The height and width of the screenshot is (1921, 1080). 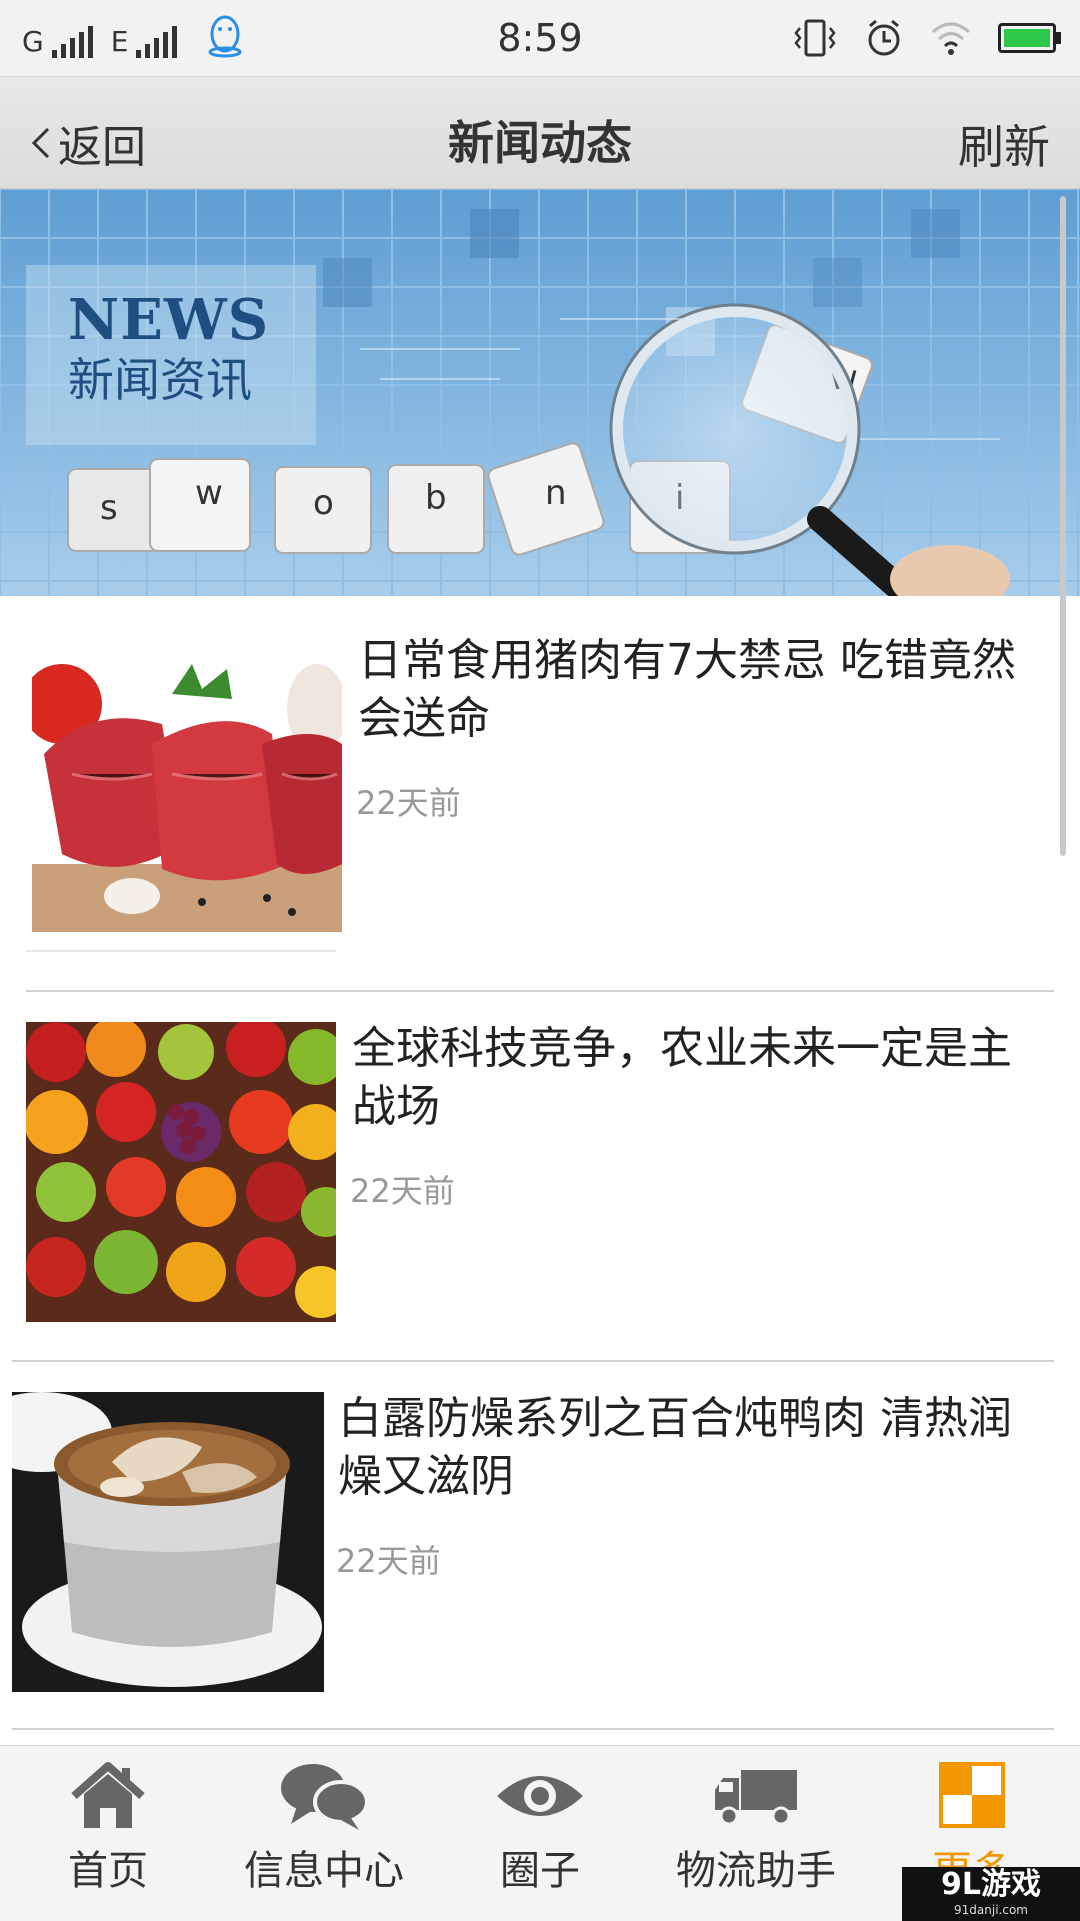 I want to click on nav-bar: 返回 新闻动态 刷新, so click(x=540, y=133).